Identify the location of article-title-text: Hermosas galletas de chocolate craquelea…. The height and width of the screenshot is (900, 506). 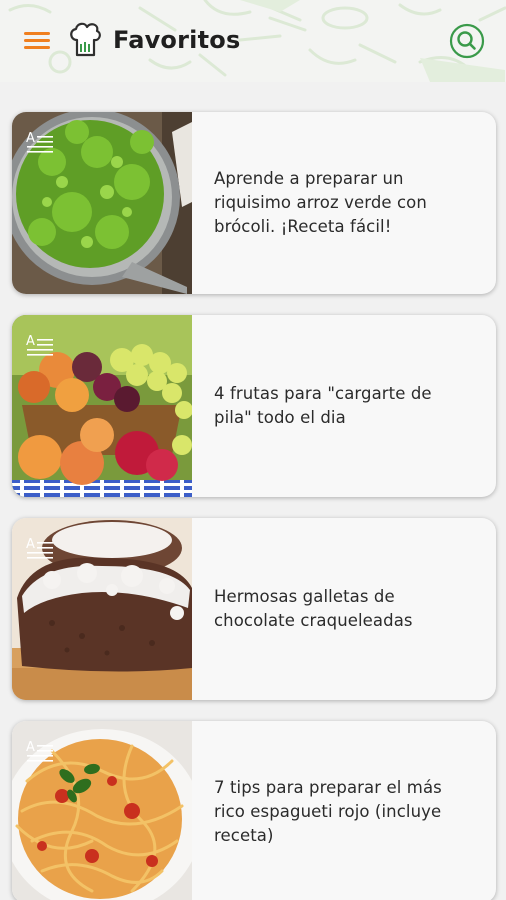
(313, 608).